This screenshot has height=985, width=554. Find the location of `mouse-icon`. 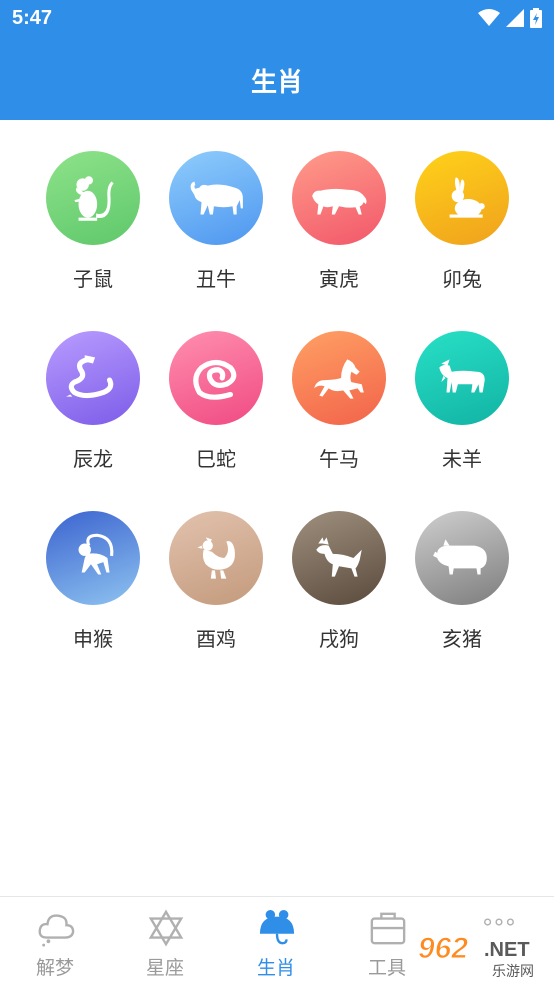

mouse-icon is located at coordinates (277, 927).